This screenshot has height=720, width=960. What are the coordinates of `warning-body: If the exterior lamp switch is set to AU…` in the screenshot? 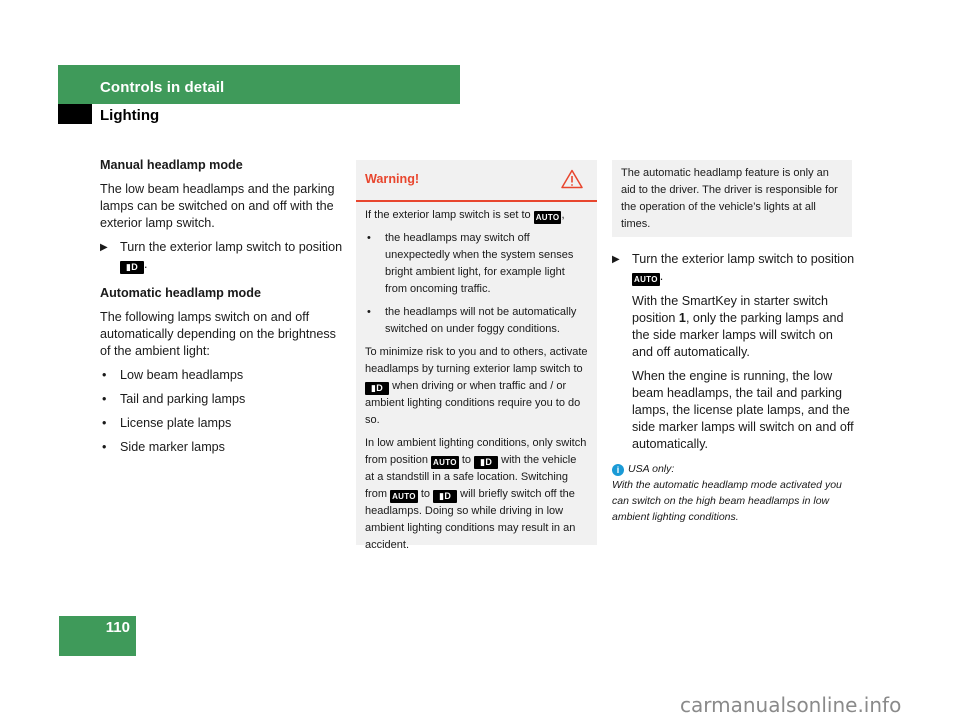 It's located at (476, 378).